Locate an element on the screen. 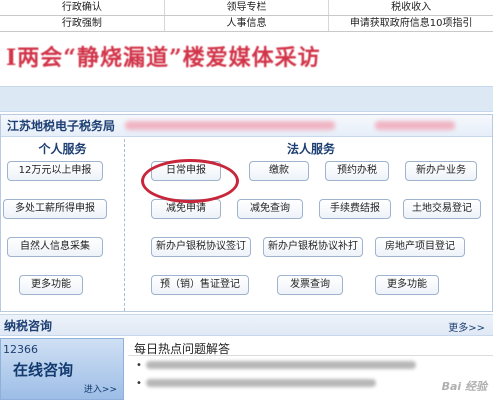  btn-new-household: 新办户业务 is located at coordinates (441, 171).